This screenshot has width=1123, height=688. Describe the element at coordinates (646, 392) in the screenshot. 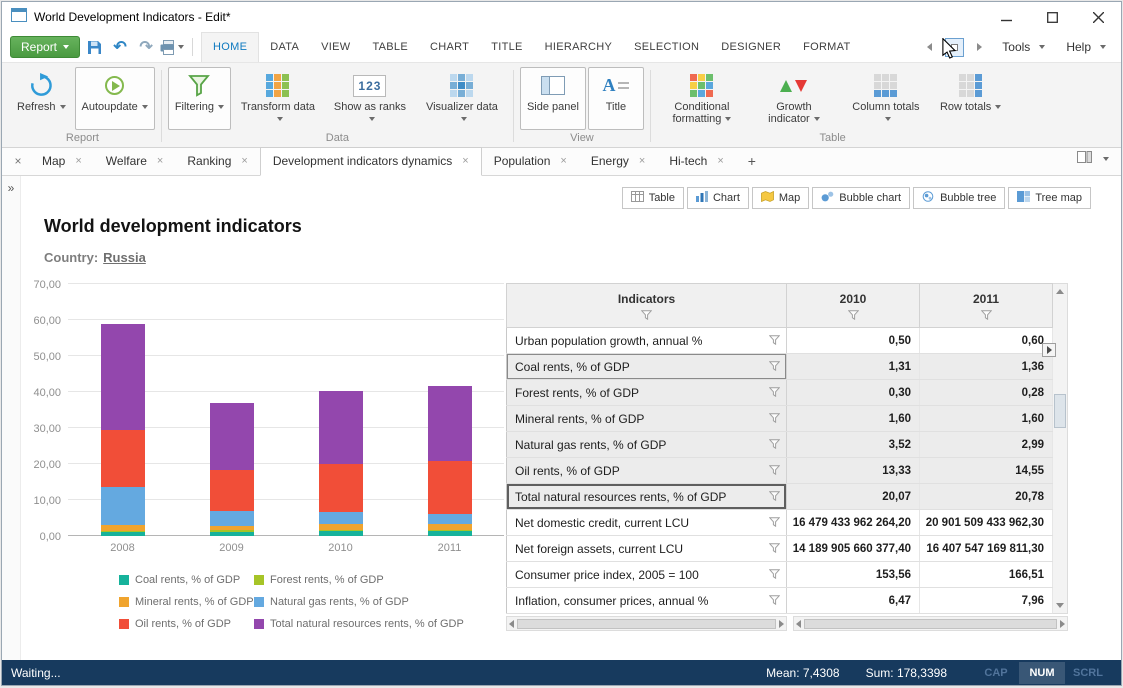

I see `indicator-cell: Forest rents, % of GDP` at that location.